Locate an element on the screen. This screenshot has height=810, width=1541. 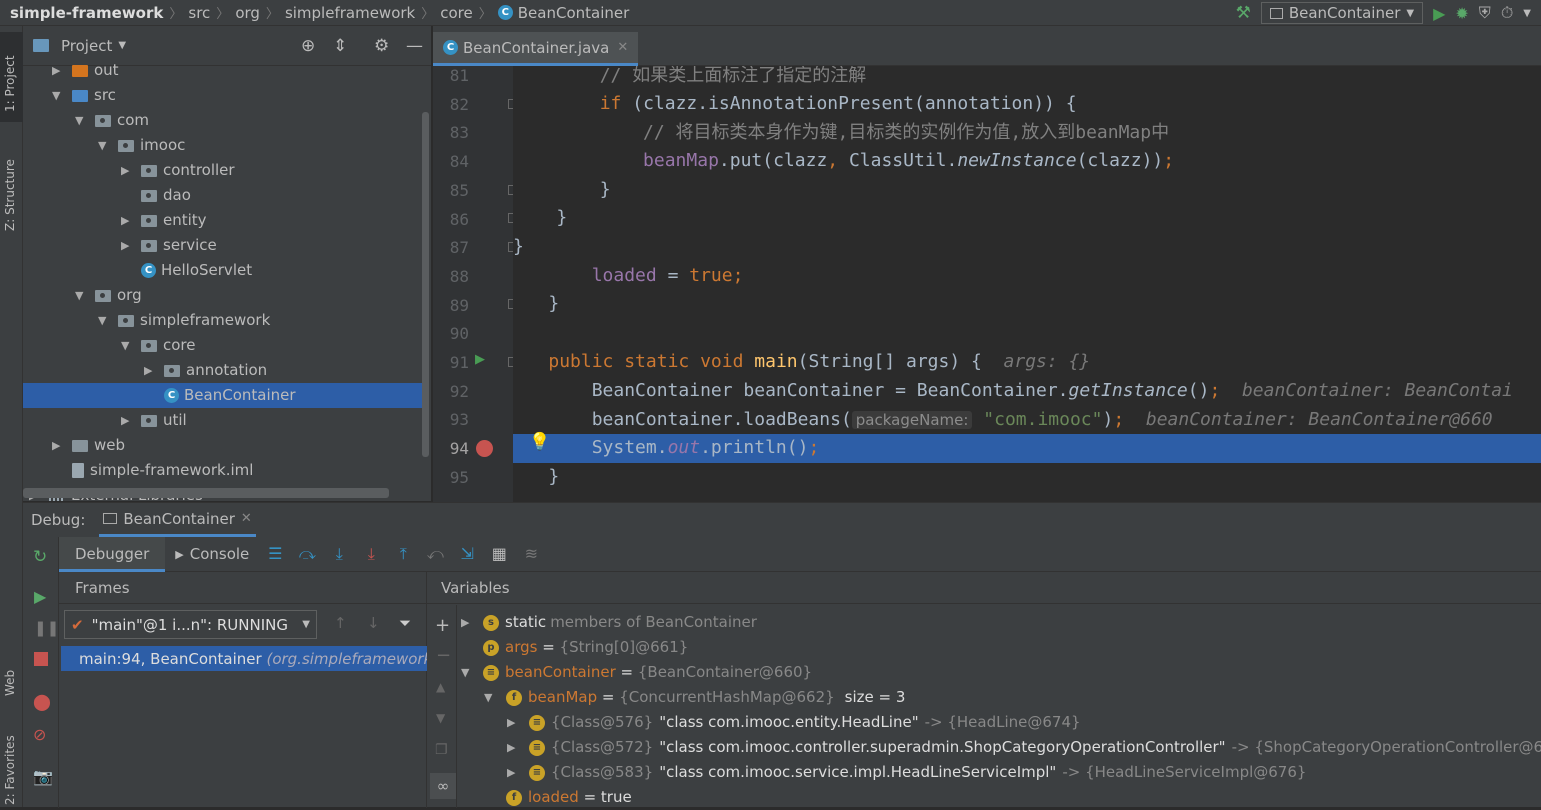
tab-debugger: Debugger is located at coordinates (112, 554).